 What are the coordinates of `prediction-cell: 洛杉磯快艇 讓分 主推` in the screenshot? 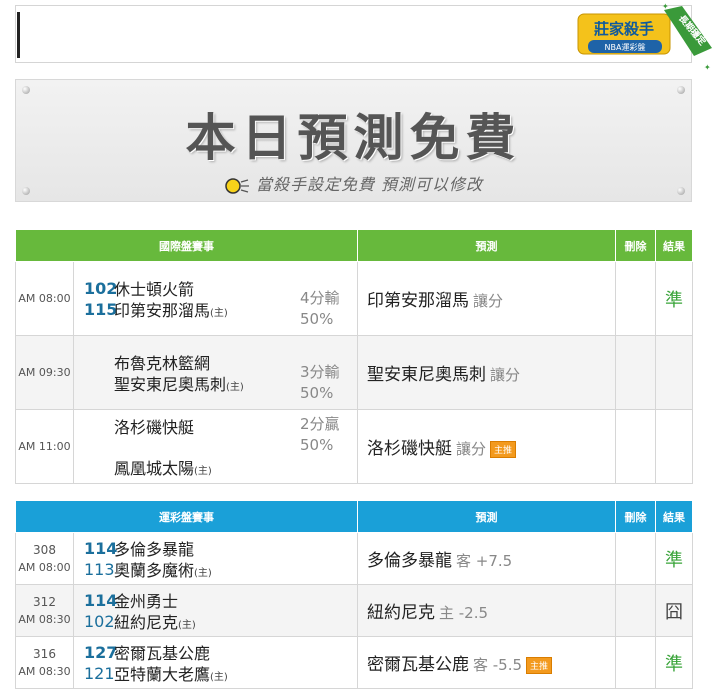 It's located at (486, 446).